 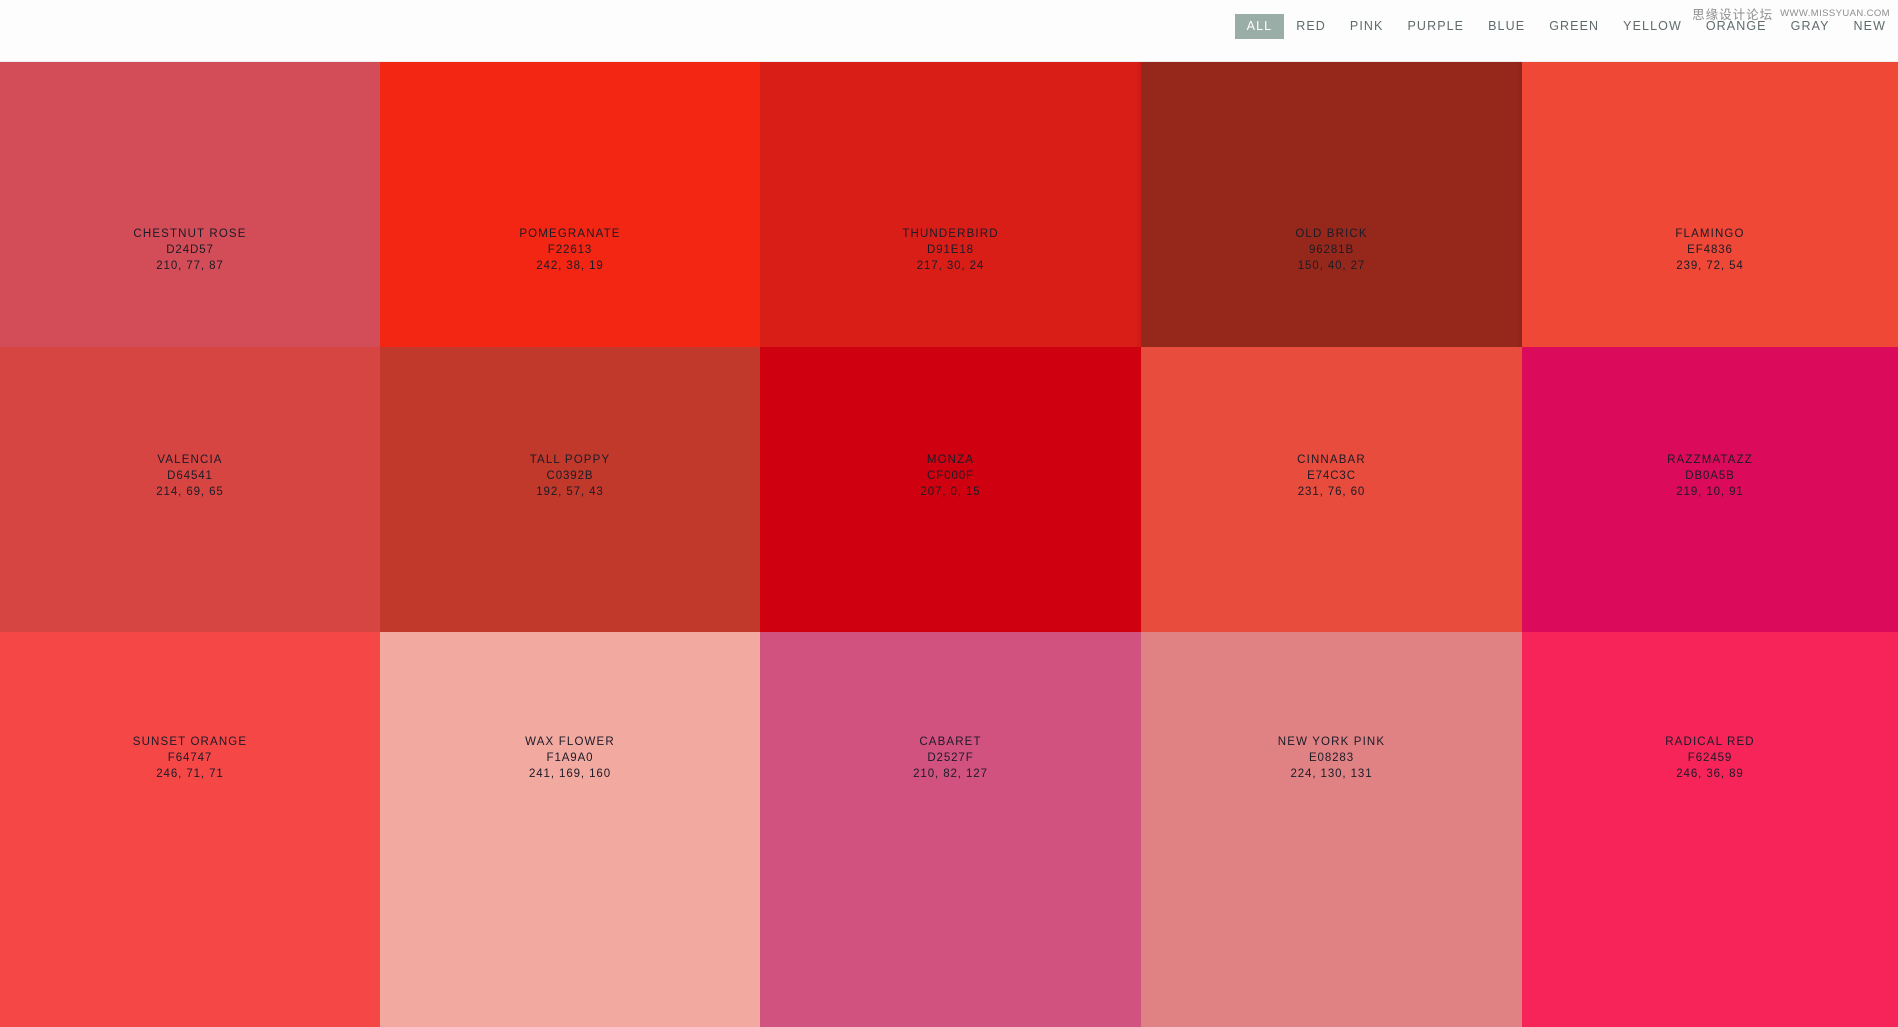 I want to click on swatch-label: SUNSET ORANGE F64747 246, 71, 71, so click(x=190, y=758).